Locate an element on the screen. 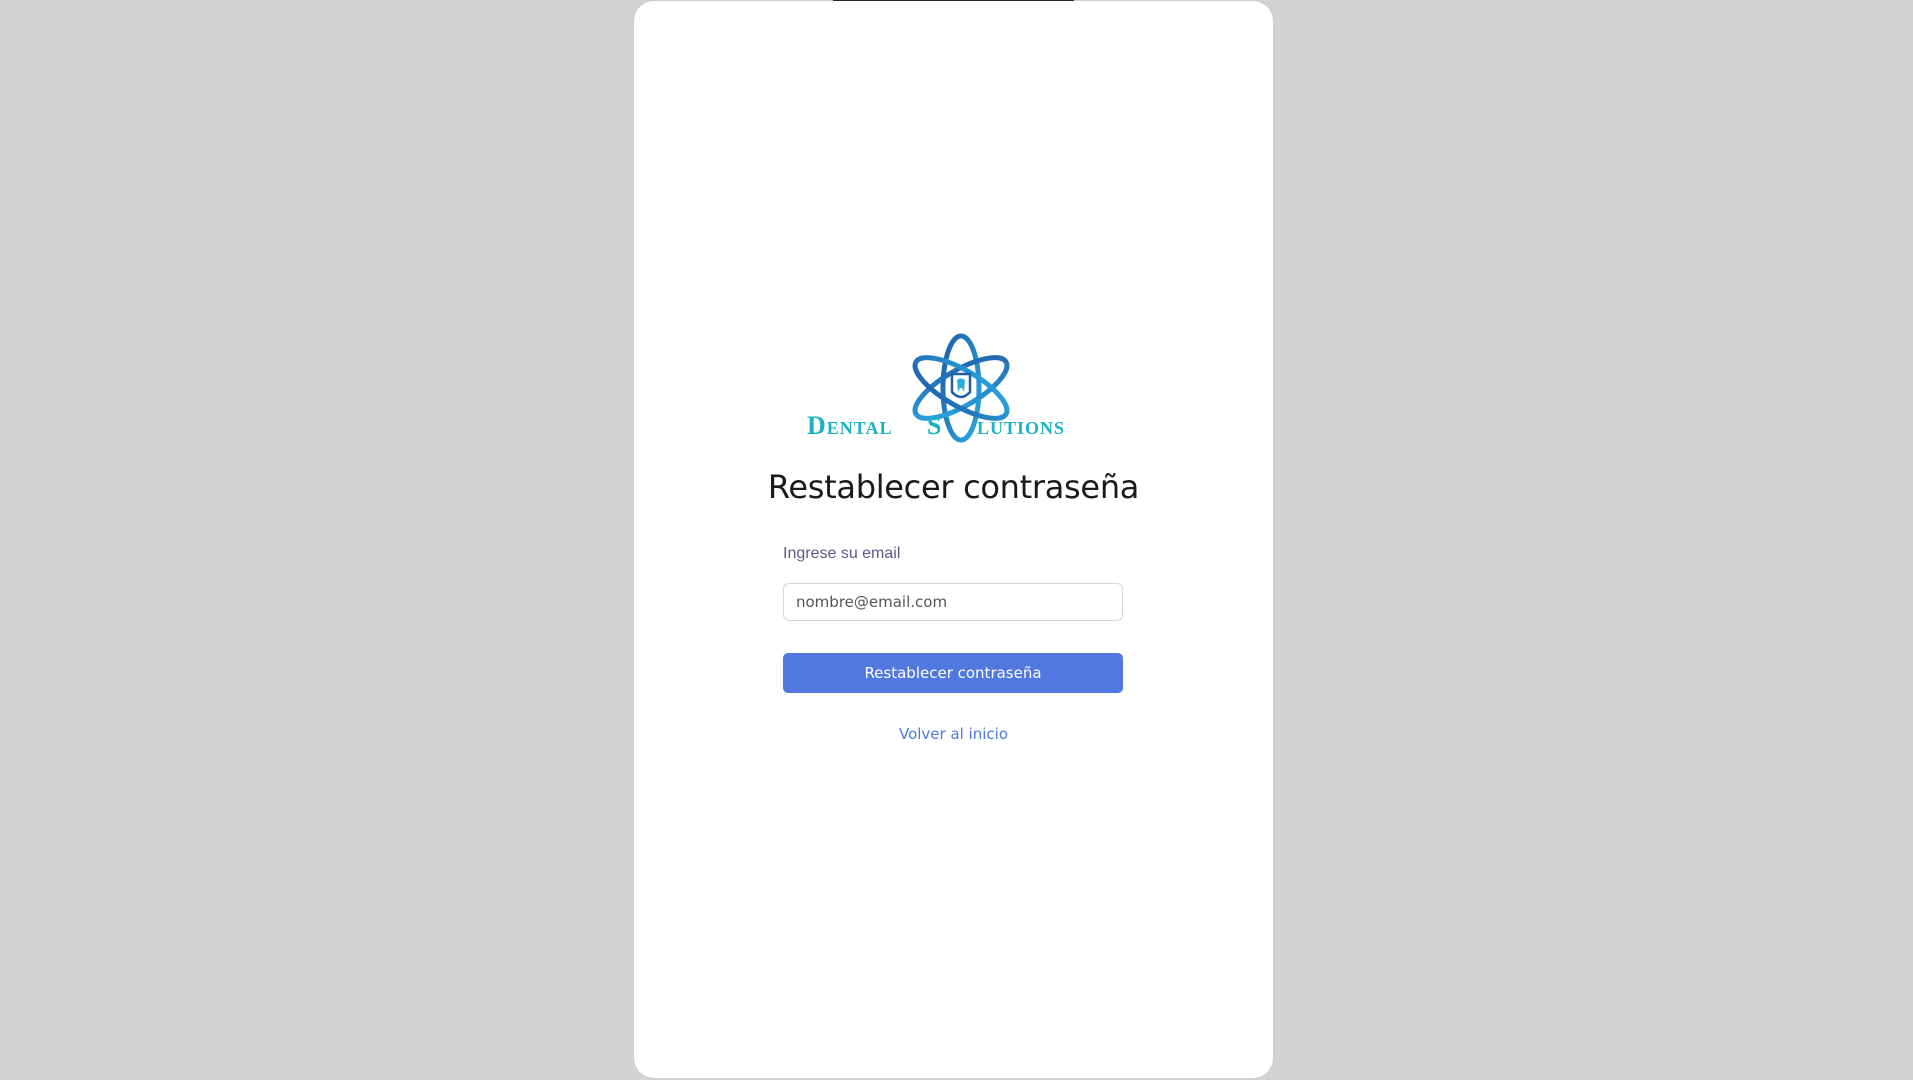 Image resolution: width=1913 pixels, height=1080 pixels. logo-text-s: S is located at coordinates (934, 425).